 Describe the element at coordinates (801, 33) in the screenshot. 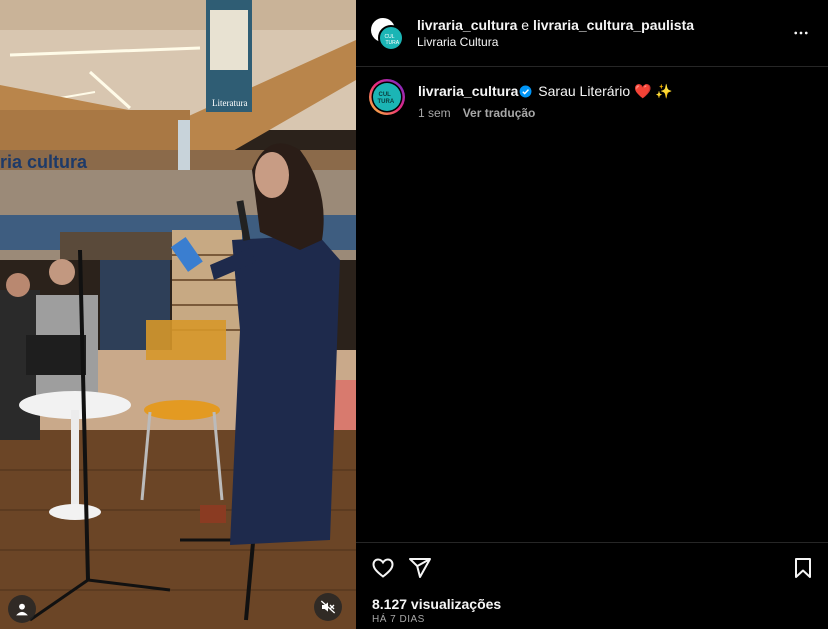

I see `more-options-icon` at that location.